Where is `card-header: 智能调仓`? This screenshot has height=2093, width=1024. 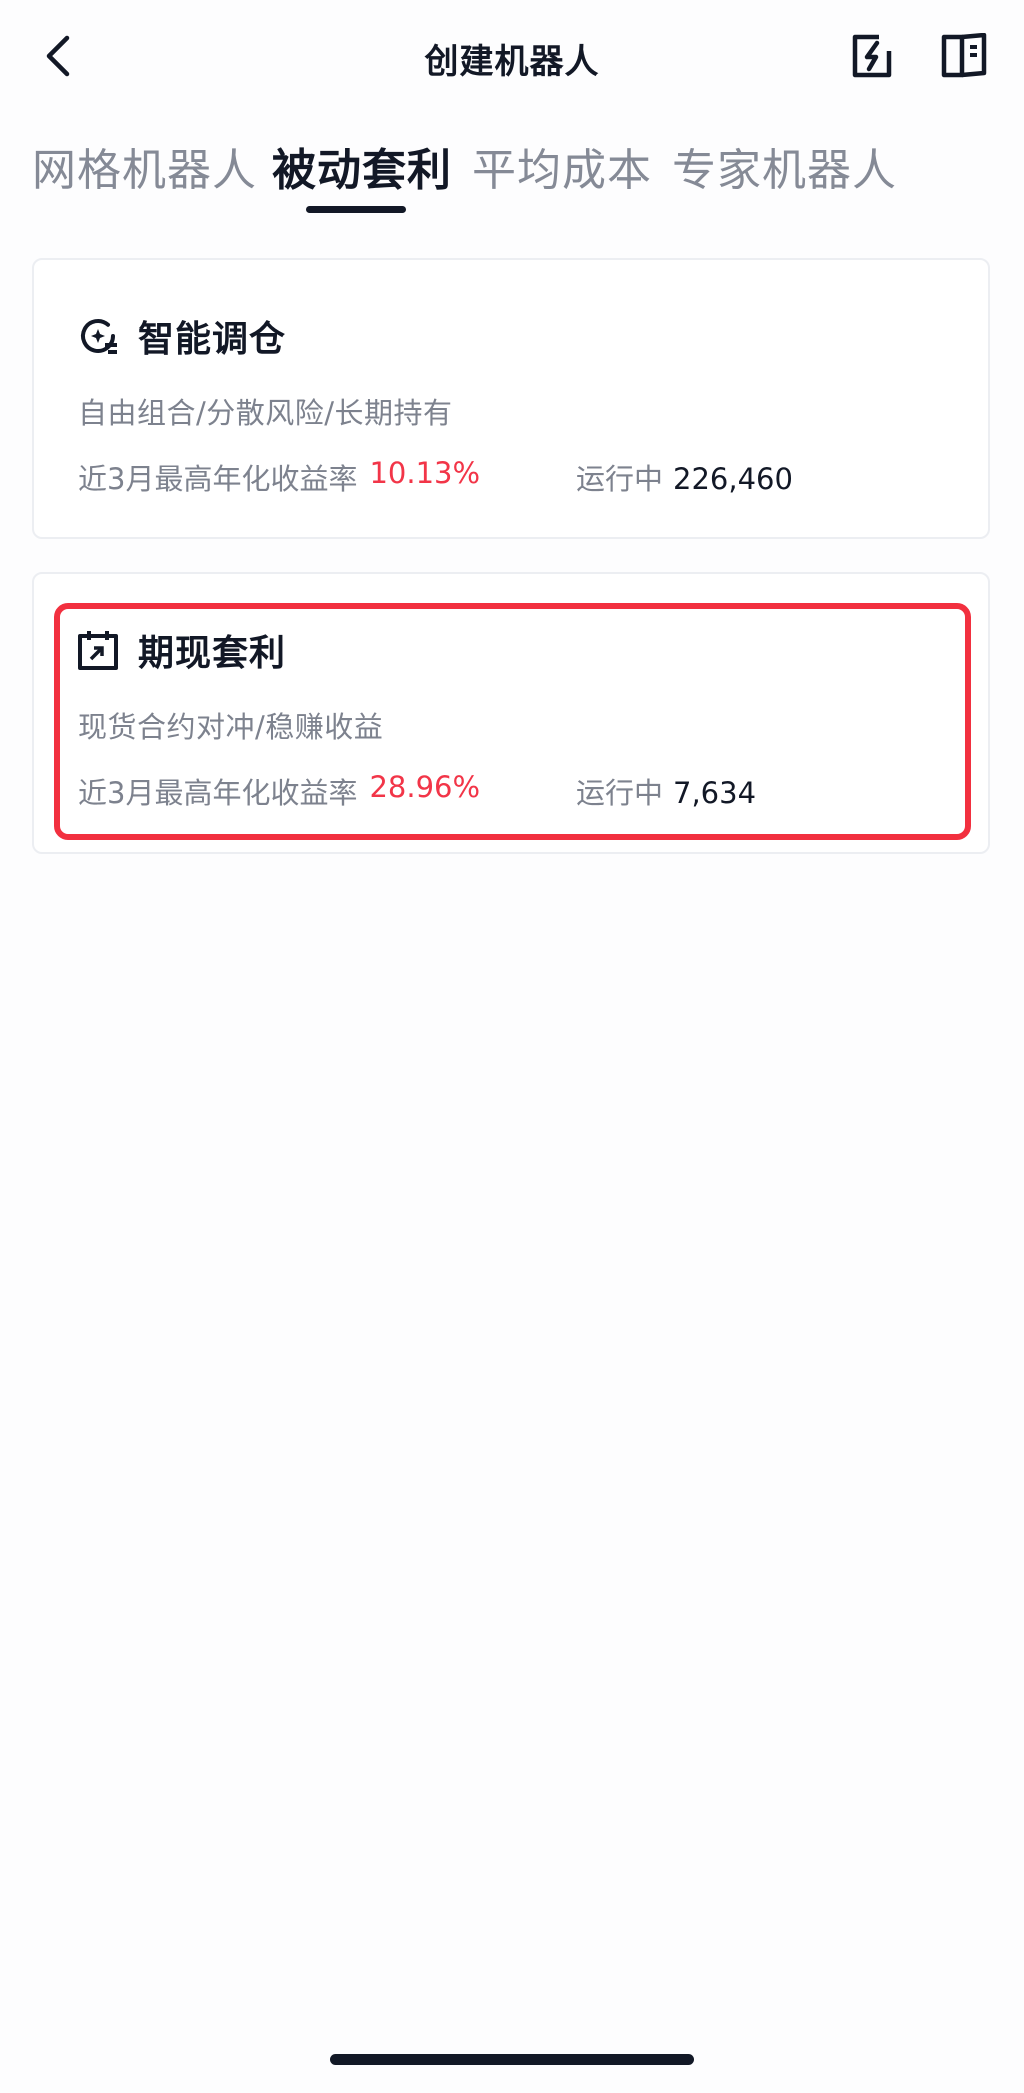
card-header: 智能调仓 is located at coordinates (181, 336).